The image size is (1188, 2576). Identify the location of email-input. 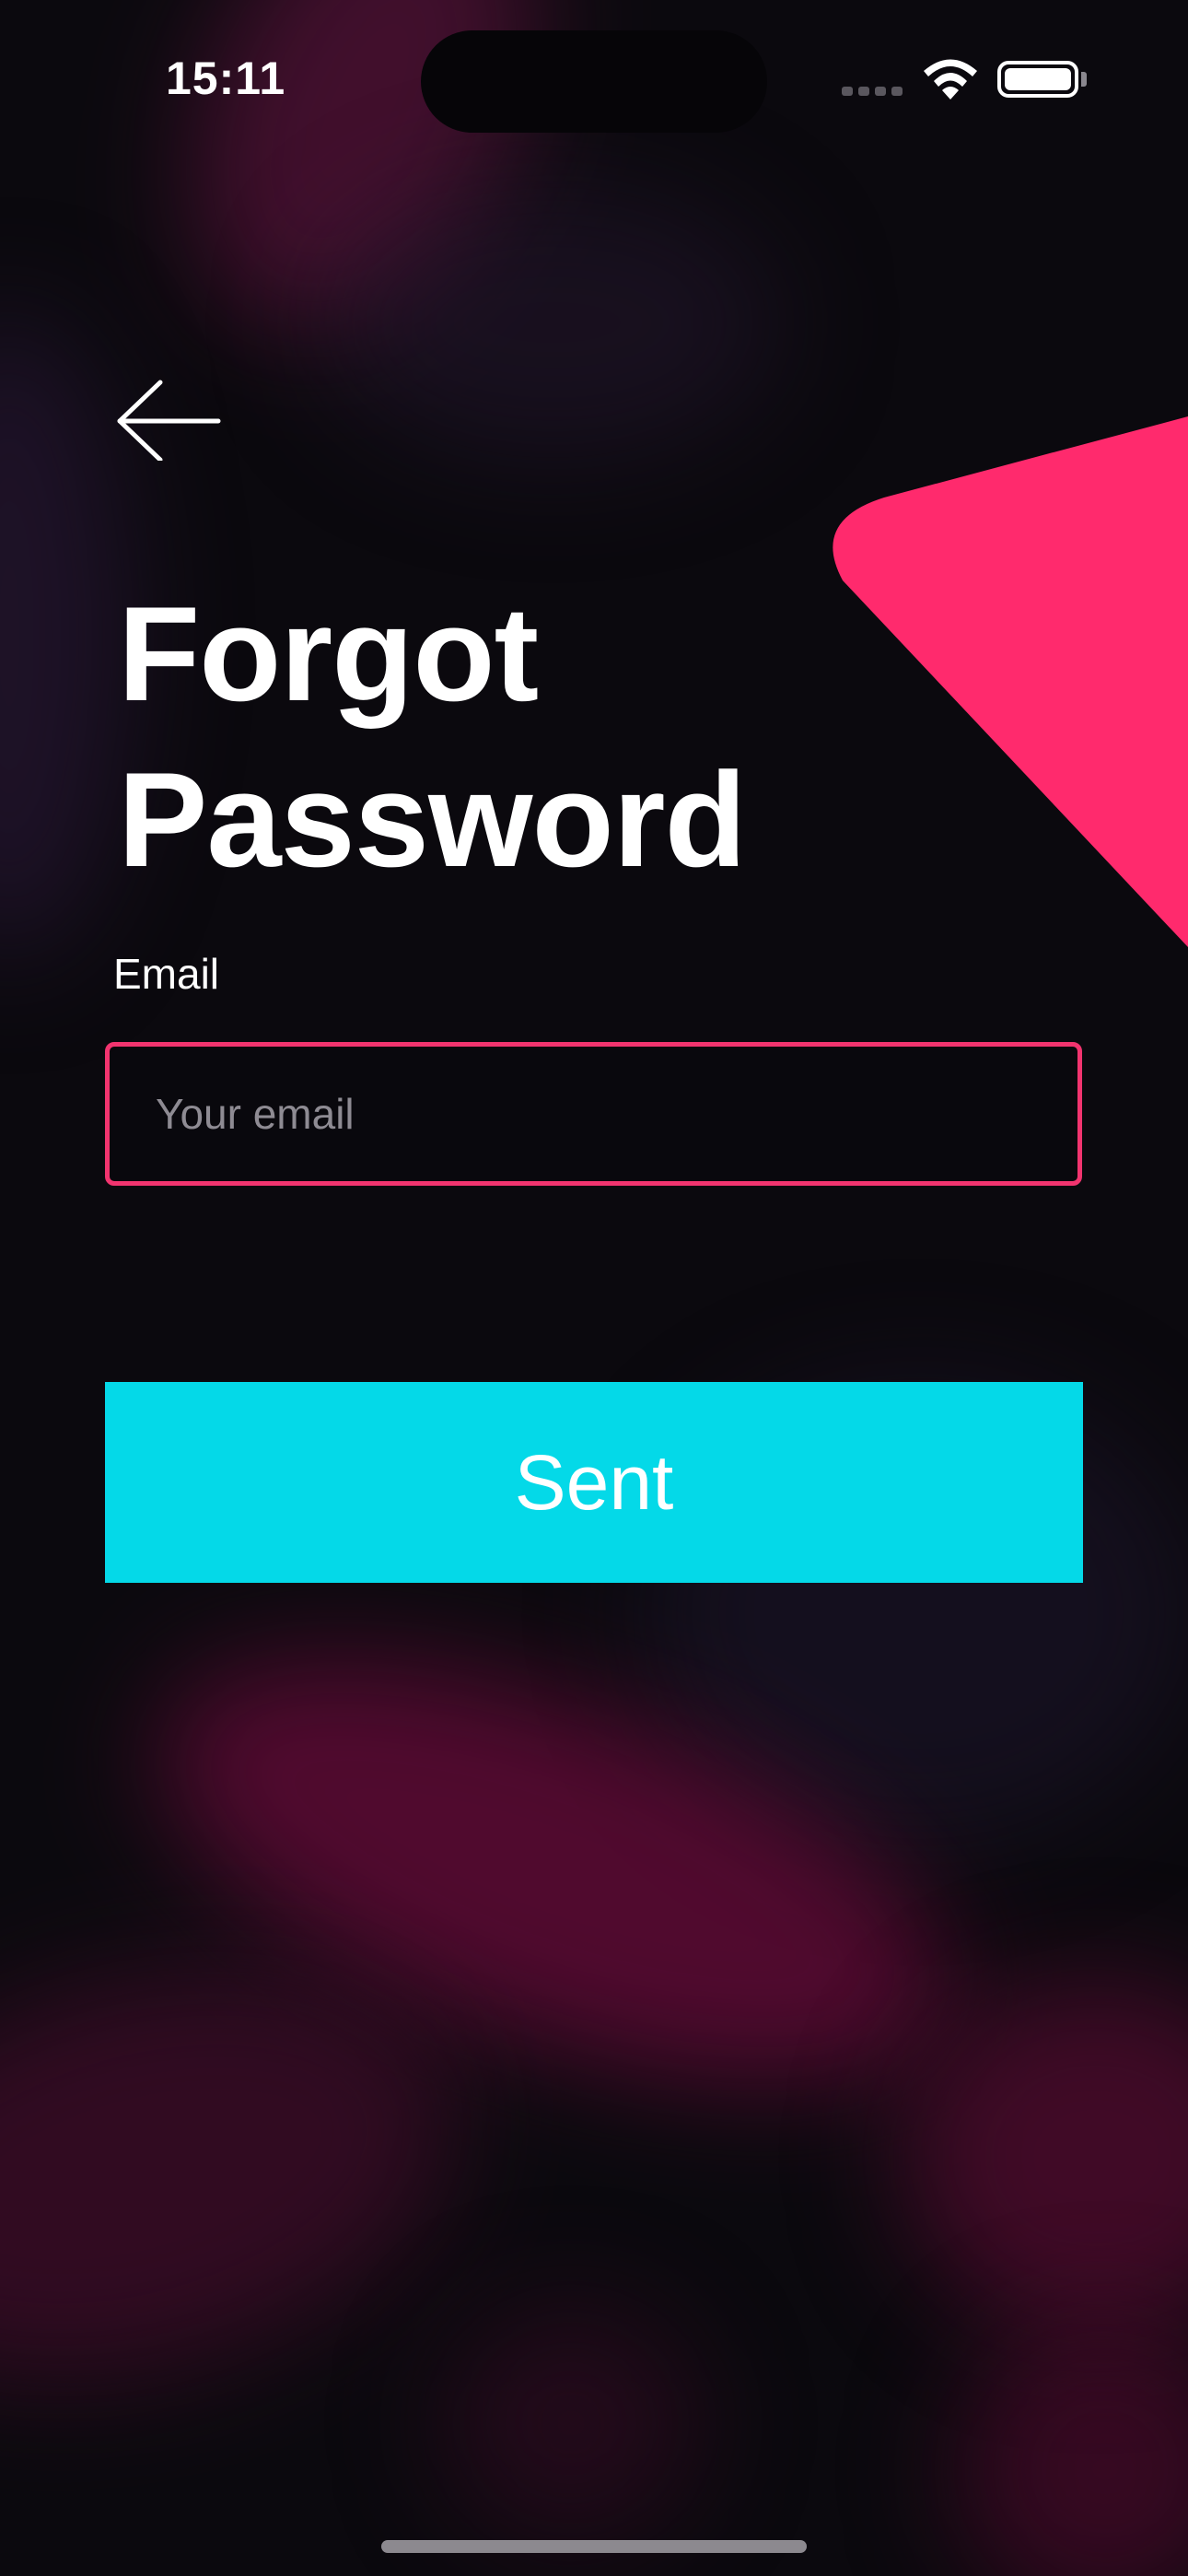
(593, 1114).